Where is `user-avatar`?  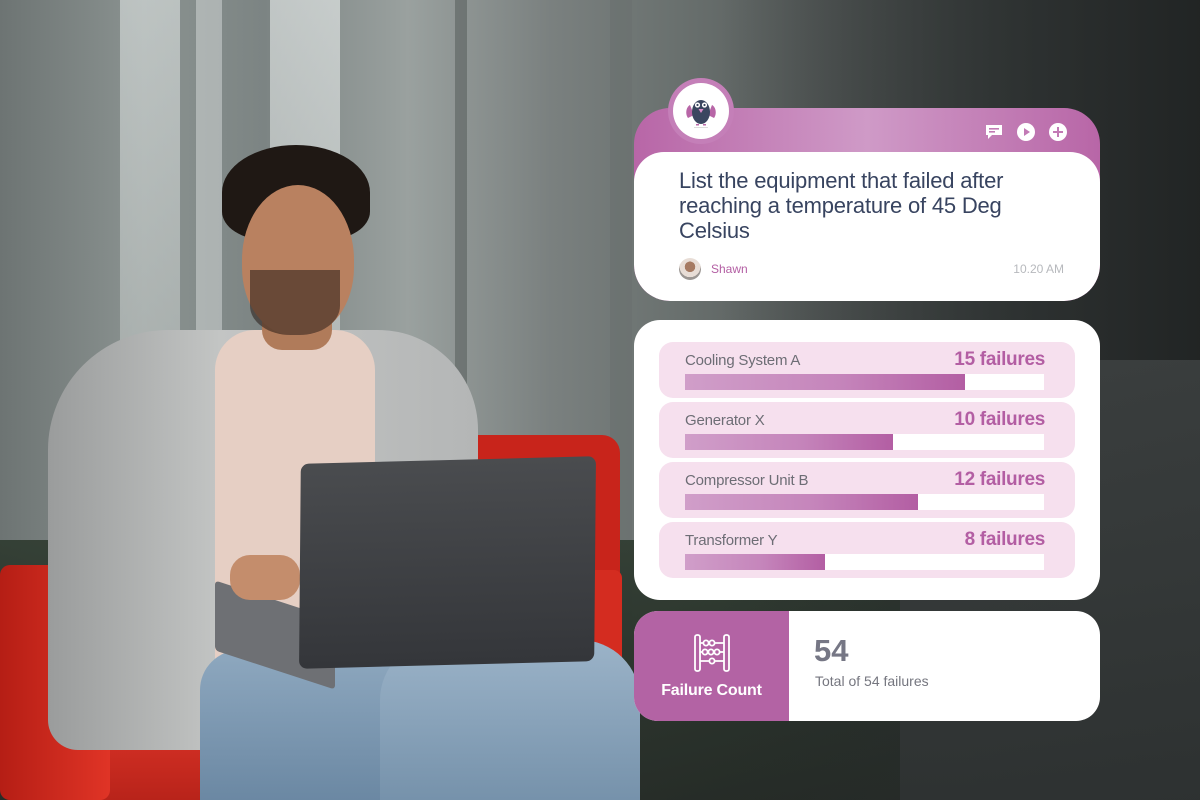 user-avatar is located at coordinates (690, 269).